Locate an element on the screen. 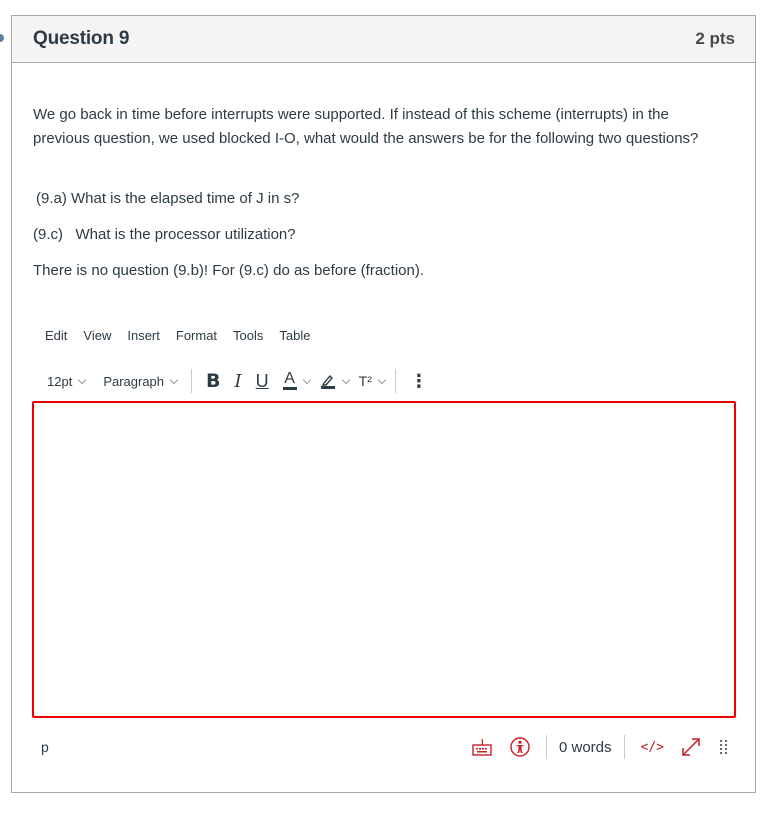  question-marker is located at coordinates (2, 38).